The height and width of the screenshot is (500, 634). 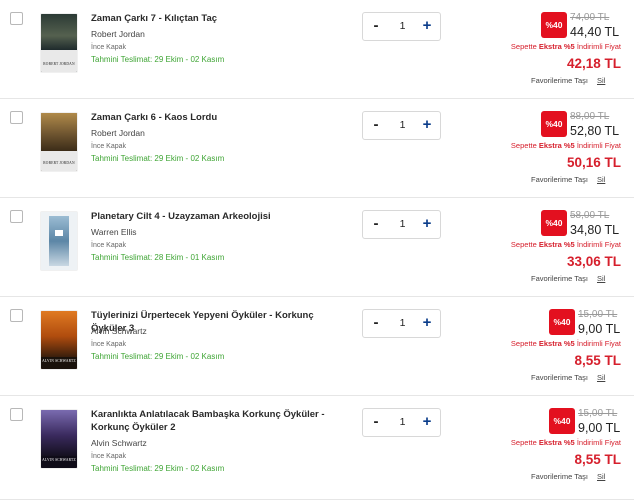 What do you see at coordinates (593, 63) in the screenshot?
I see `final-price: 42,18 TL` at bounding box center [593, 63].